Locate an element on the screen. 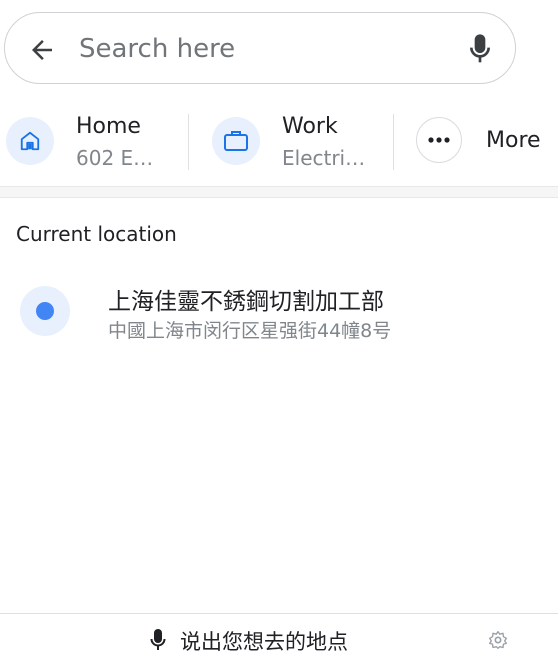 The height and width of the screenshot is (663, 558). location-address: 中國上海市闵行区星强街44幢8号 is located at coordinates (250, 331).